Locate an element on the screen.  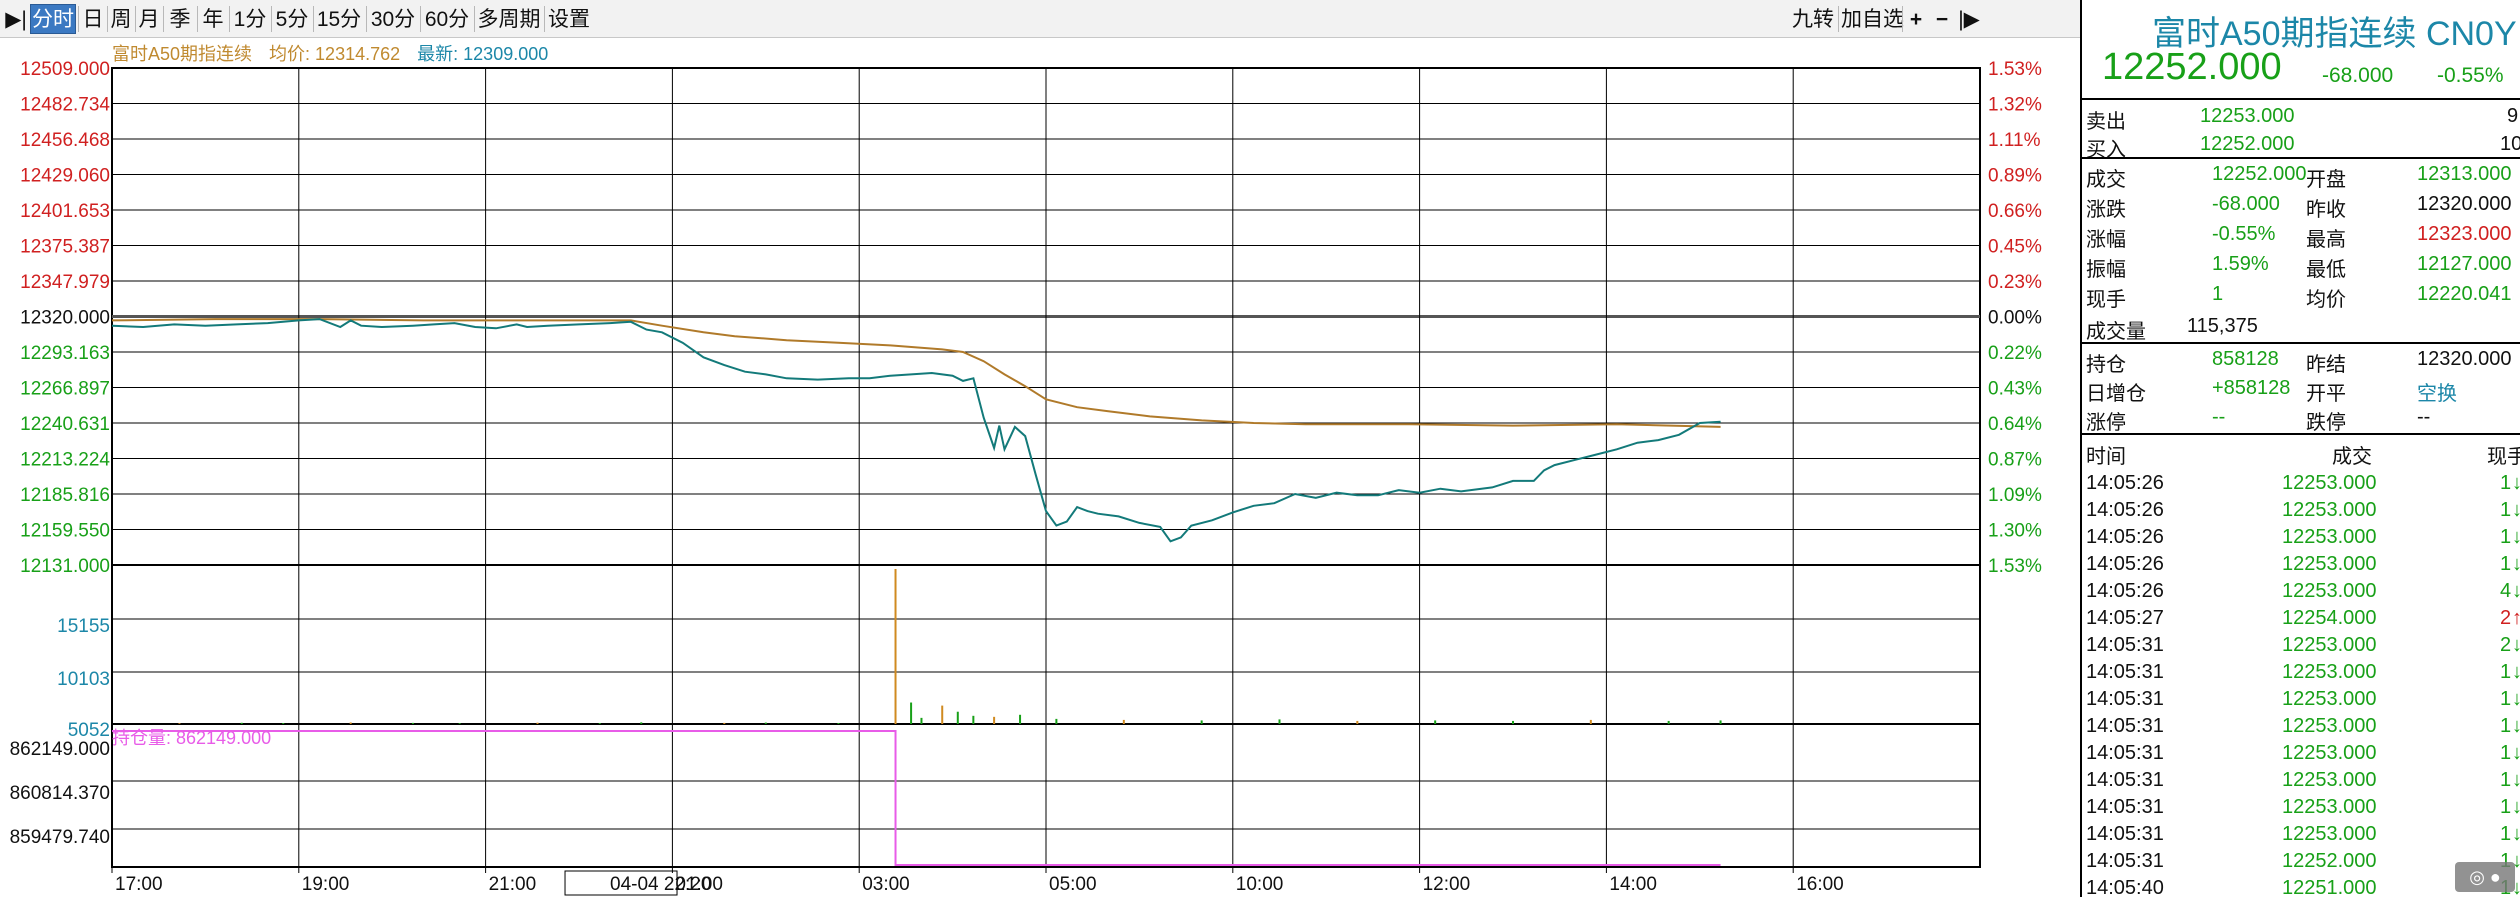
stat2-row: 日增仓 +858128 开平 空换 is located at coordinates (2301, 389).